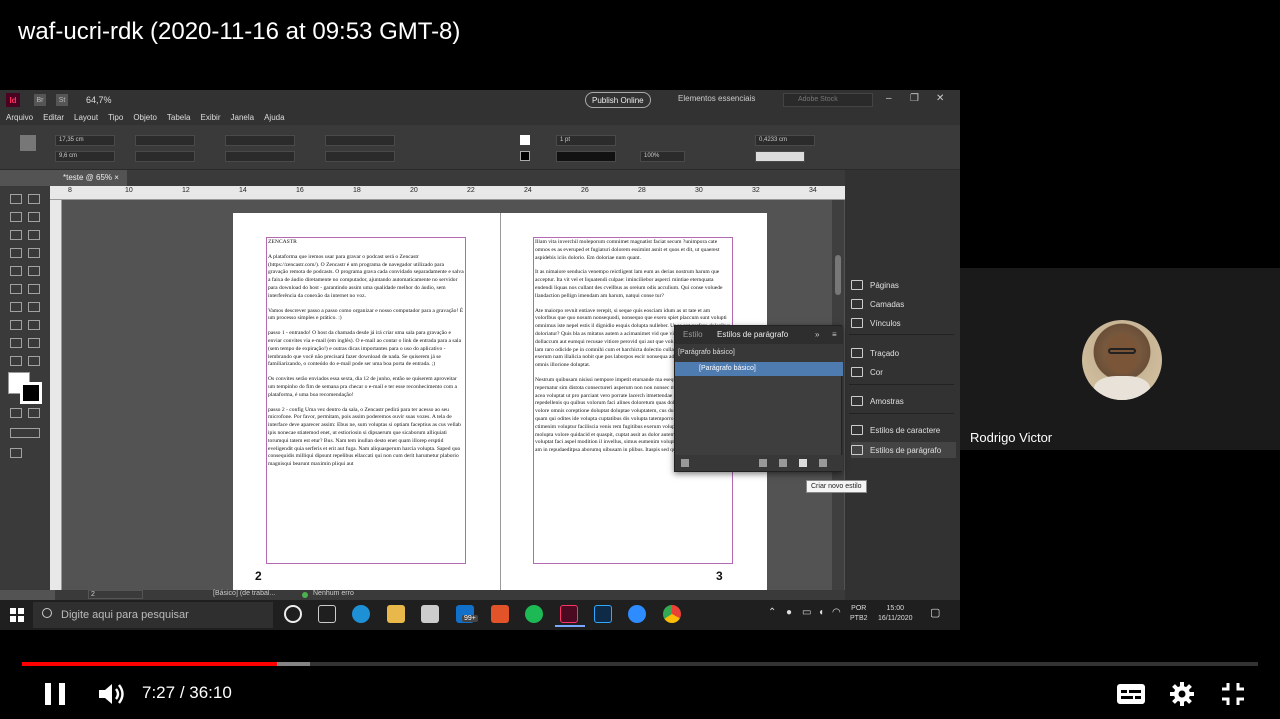  Describe the element at coordinates (55, 694) in the screenshot. I see `pause-icon` at that location.